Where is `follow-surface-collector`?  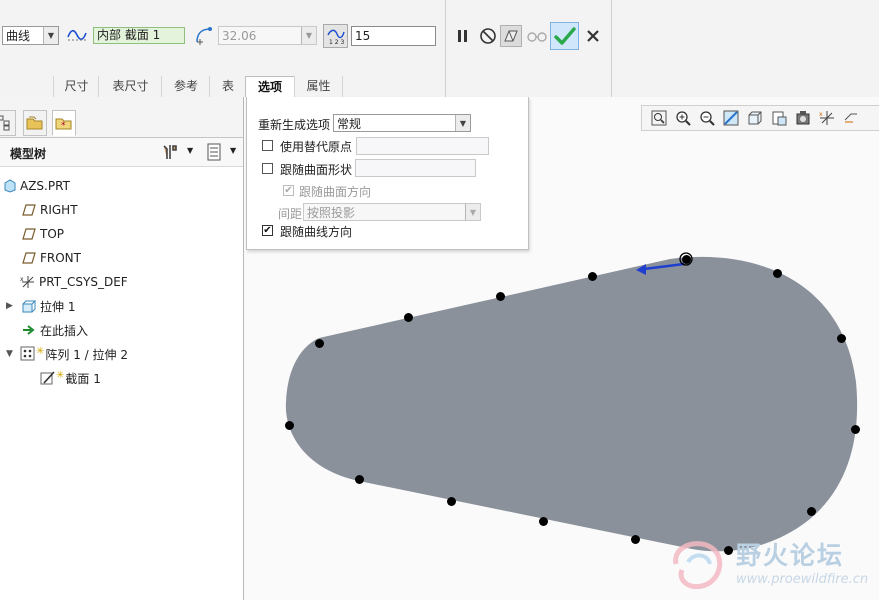
follow-surface-collector is located at coordinates (415, 168).